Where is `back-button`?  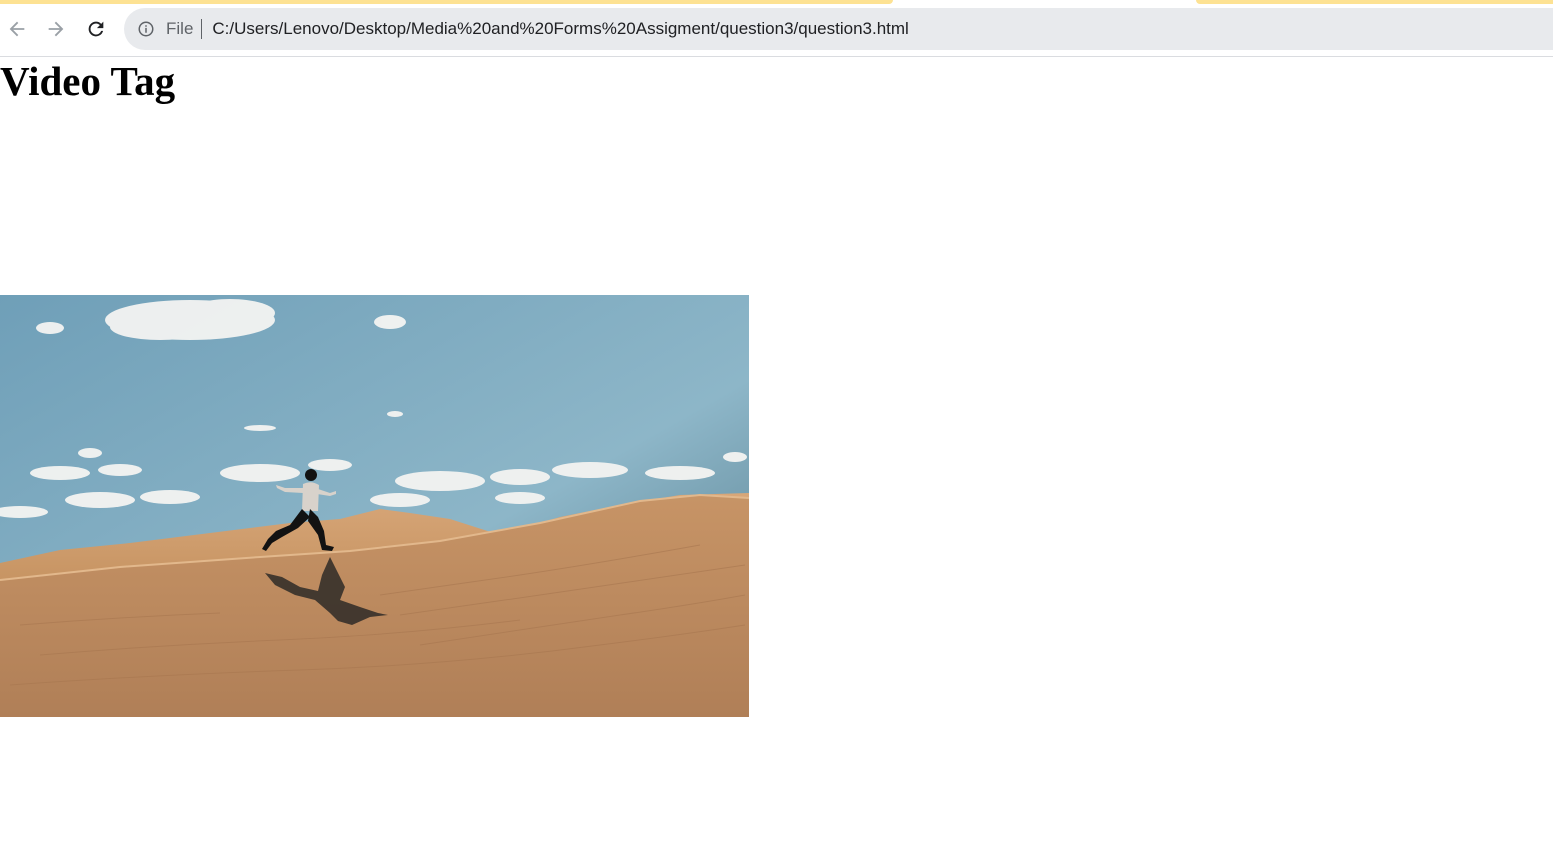
back-button is located at coordinates (17, 29).